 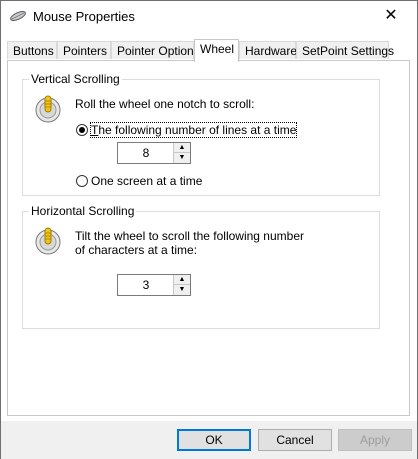 I want to click on dialog-footer: OK Cancel Apply, so click(x=209, y=440).